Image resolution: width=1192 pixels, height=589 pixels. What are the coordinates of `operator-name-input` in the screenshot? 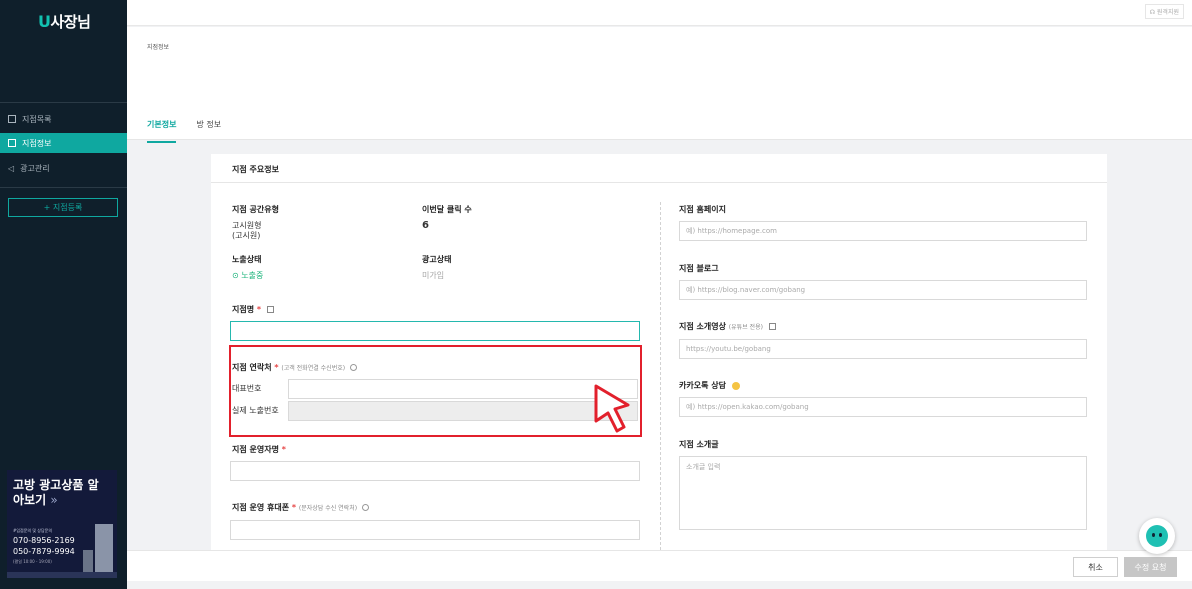 It's located at (435, 471).